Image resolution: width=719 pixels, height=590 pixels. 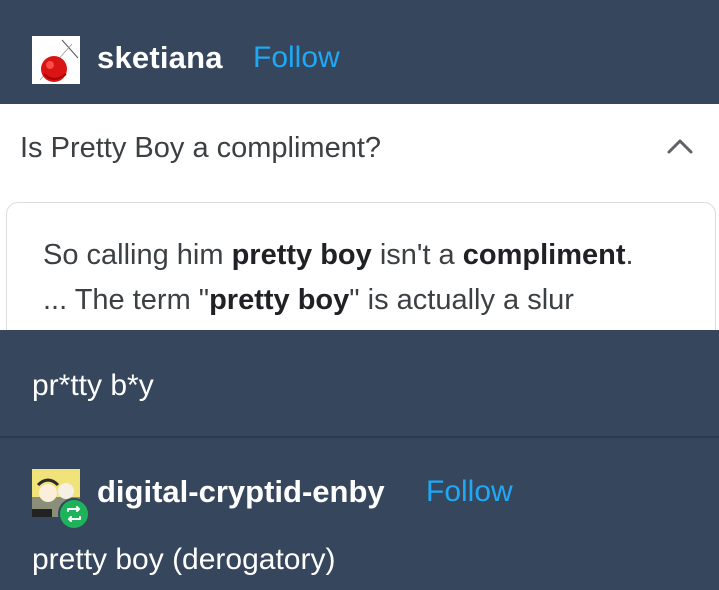 I want to click on search-question: Is Pretty Boy a compliment?, so click(x=201, y=148).